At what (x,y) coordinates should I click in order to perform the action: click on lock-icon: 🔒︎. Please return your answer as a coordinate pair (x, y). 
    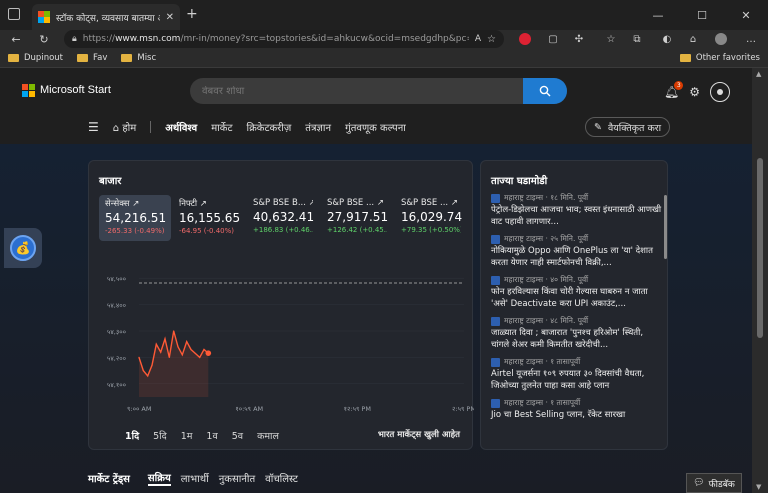
    Looking at the image, I should click on (74, 39).